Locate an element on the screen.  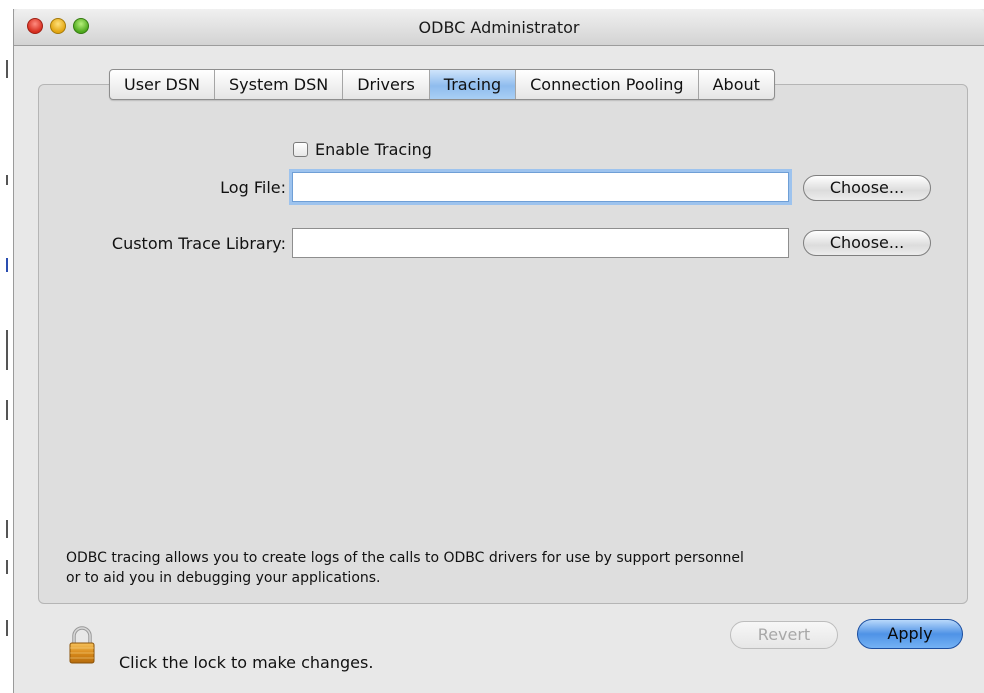
window-title: ODBC Administrator is located at coordinates (499, 27).